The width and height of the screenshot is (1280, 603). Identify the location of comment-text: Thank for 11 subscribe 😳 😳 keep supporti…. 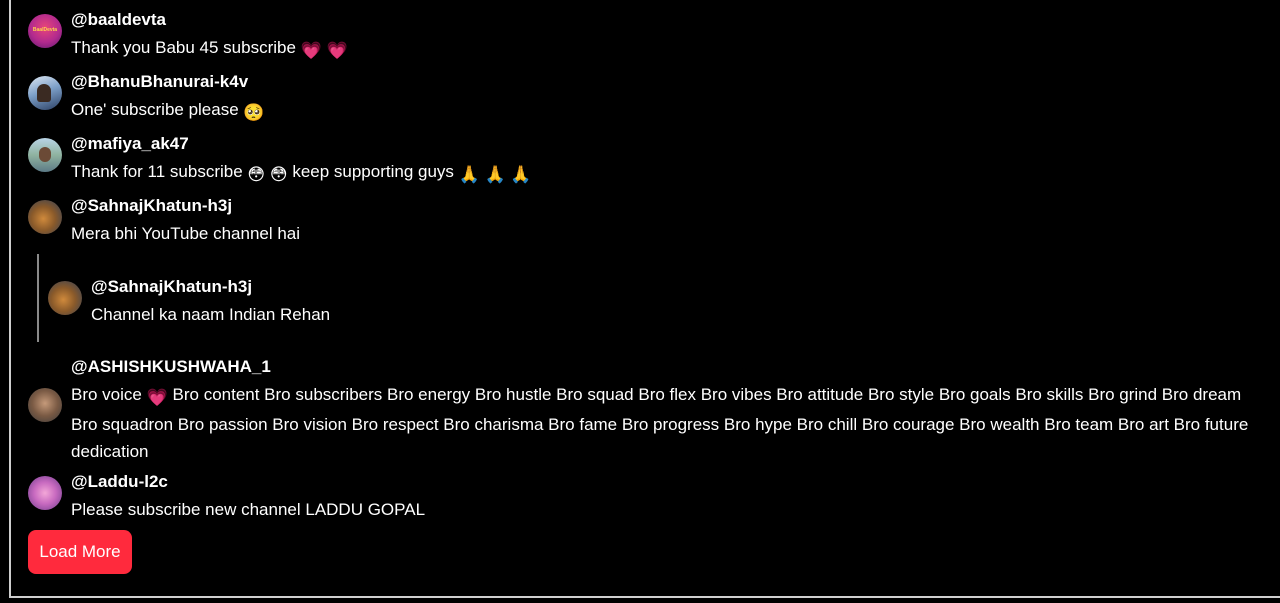
(301, 173).